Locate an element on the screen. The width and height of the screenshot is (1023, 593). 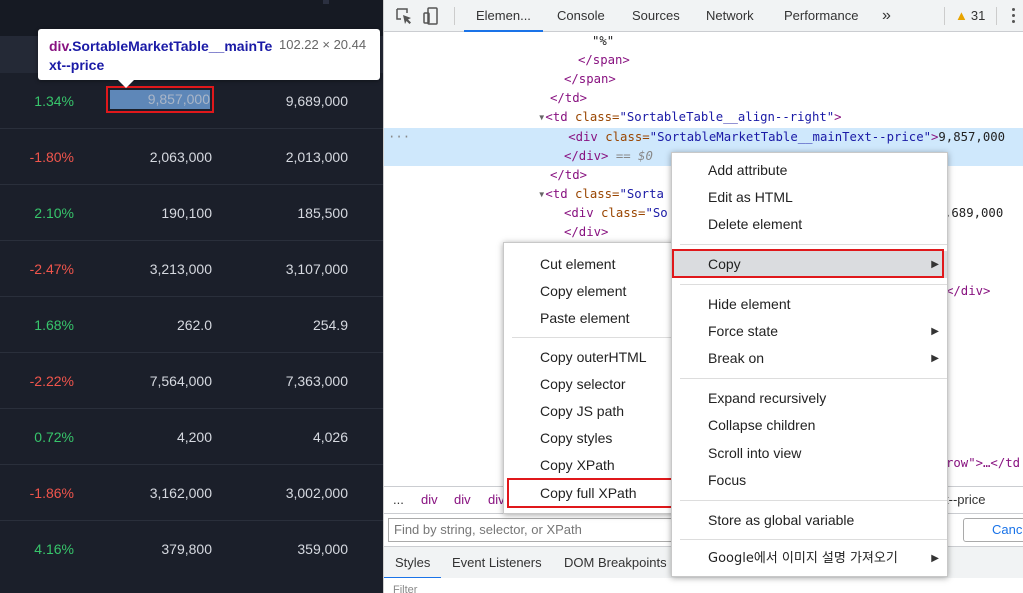
price-cell: 3,213,000 is located at coordinates (180, 269).